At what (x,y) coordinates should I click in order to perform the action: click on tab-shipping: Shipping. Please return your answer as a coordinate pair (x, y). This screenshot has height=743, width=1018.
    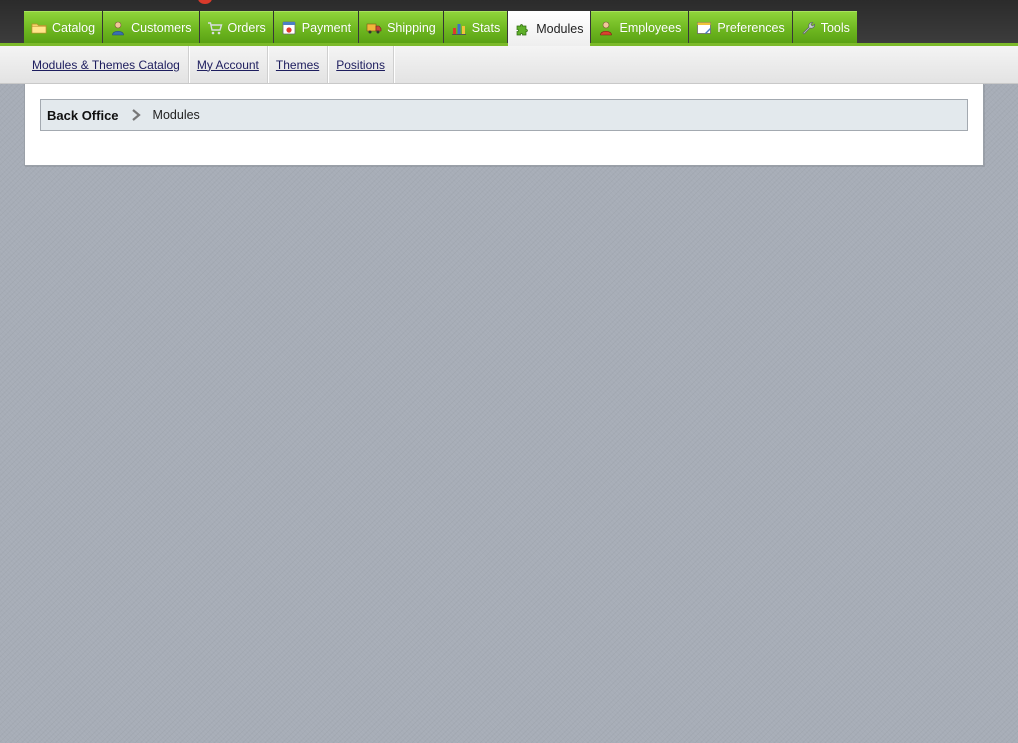
    Looking at the image, I should click on (401, 27).